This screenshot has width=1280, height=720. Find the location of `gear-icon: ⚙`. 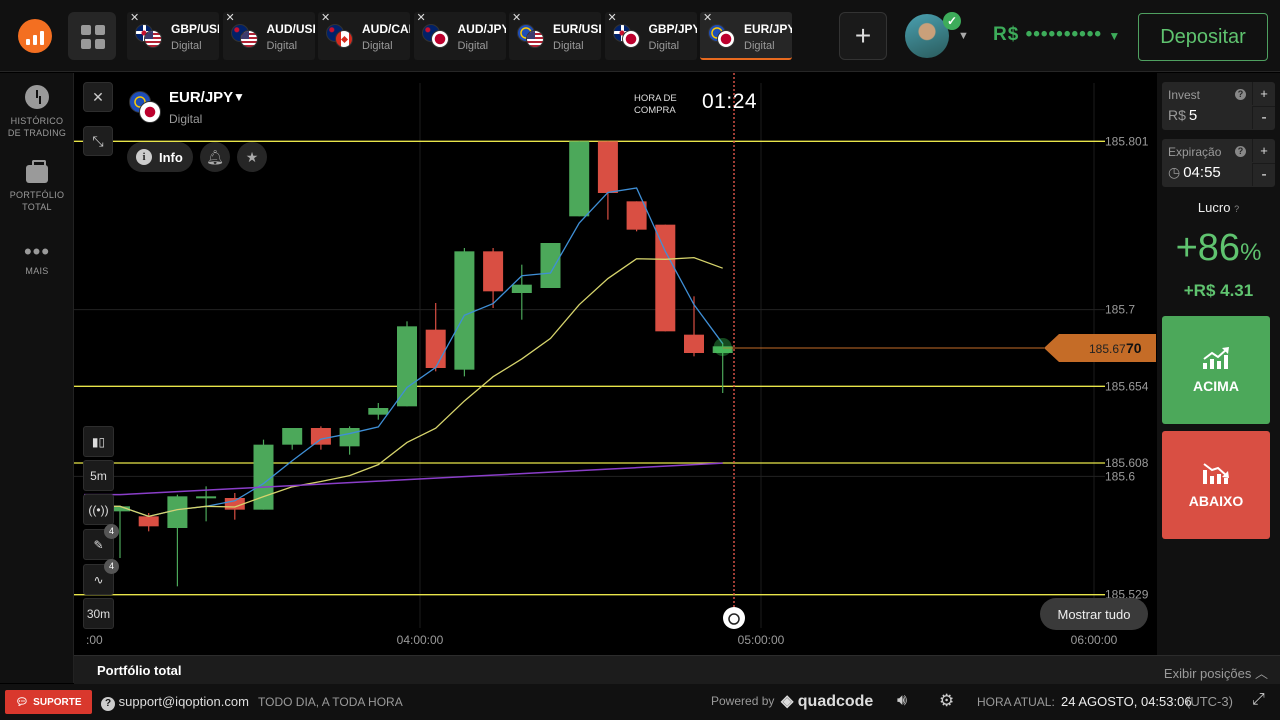

gear-icon: ⚙ is located at coordinates (946, 701).